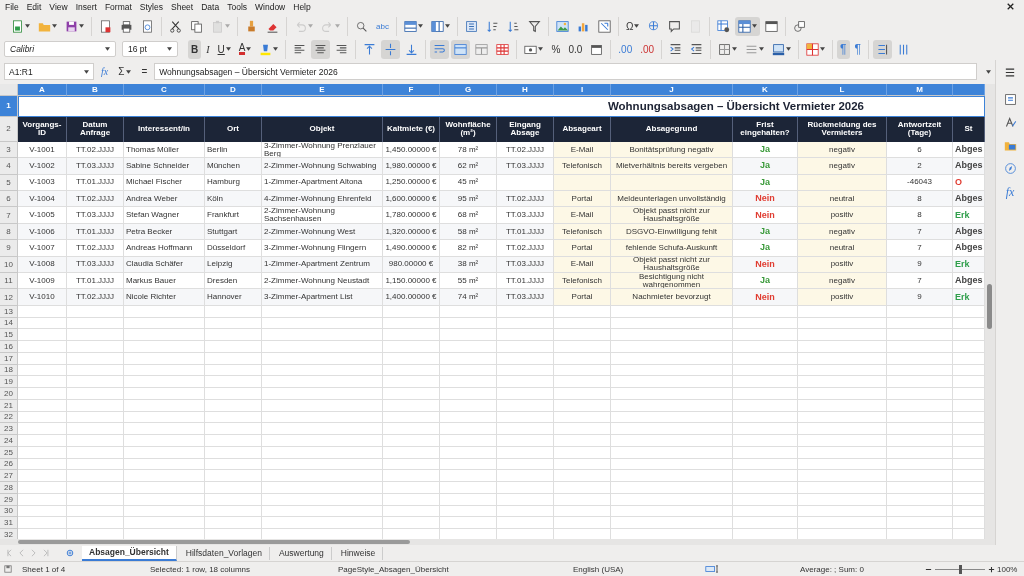 The height and width of the screenshot is (576, 1024). I want to click on row-header: 23, so click(9, 429).